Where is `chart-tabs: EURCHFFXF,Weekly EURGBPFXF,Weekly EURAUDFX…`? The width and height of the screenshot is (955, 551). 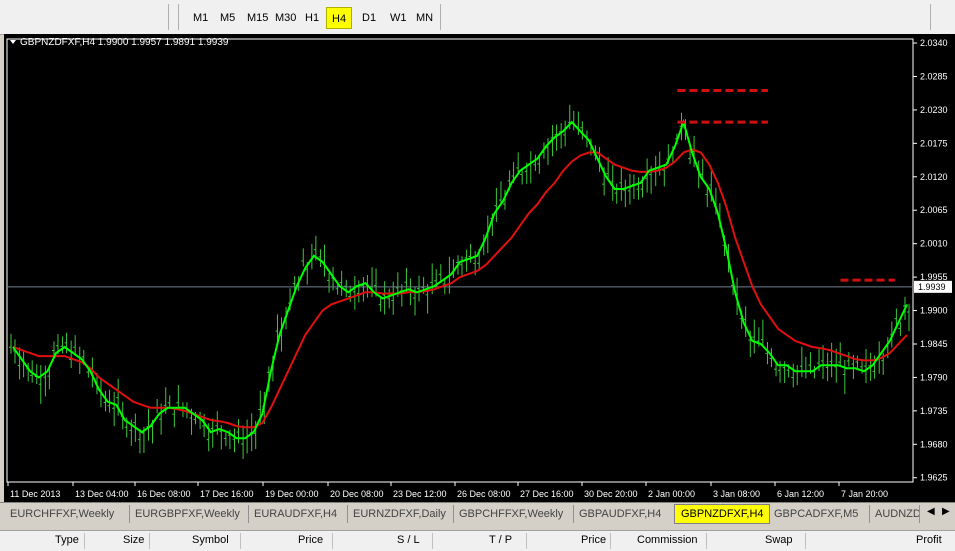
chart-tabs: EURCHFFXF,Weekly EURGBPFXF,Weekly EURAUDFX… is located at coordinates (477, 513).